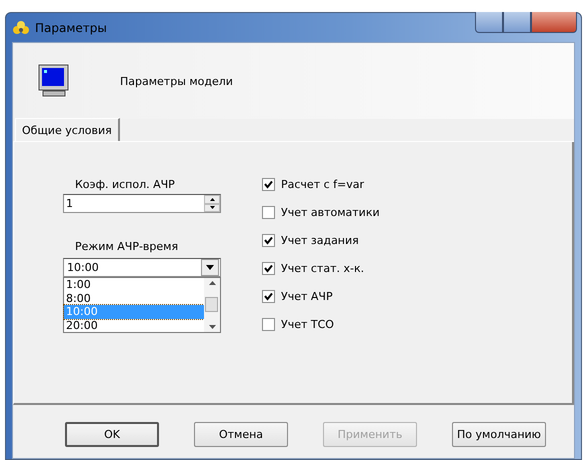 Image resolution: width=587 pixels, height=460 pixels. I want to click on list-item: 1:00, so click(134, 285).